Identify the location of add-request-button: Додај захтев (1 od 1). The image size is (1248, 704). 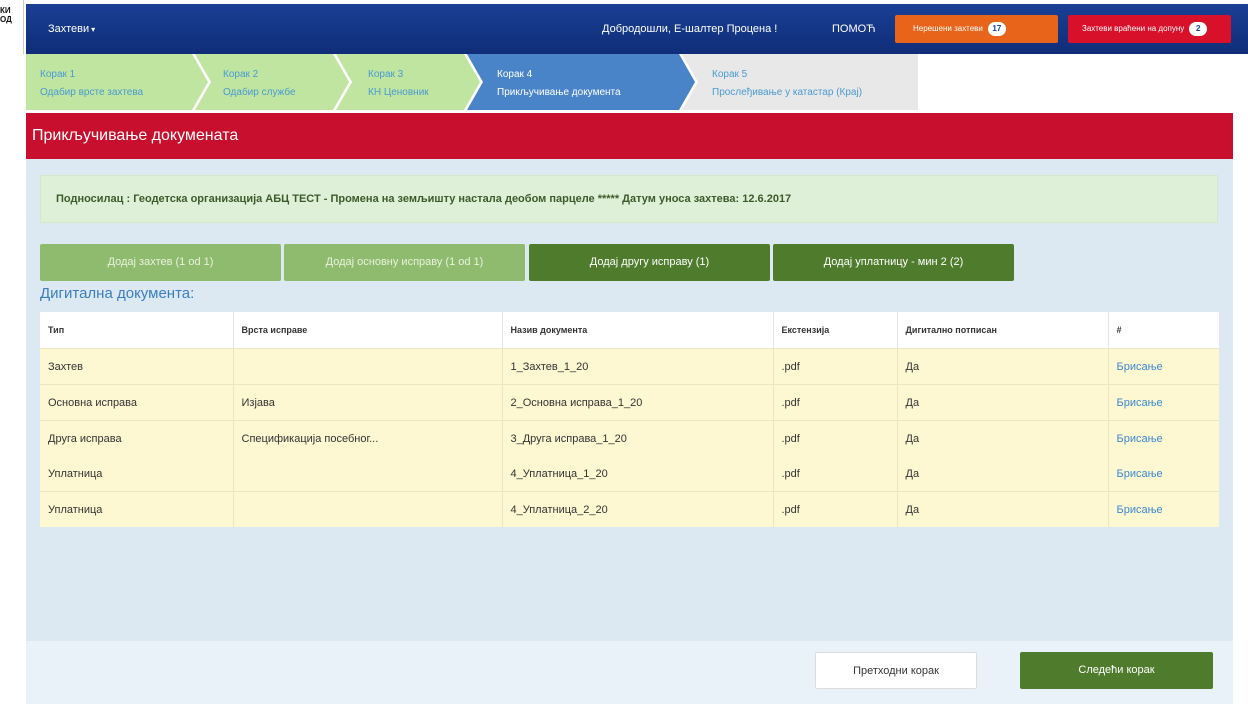
(160, 262).